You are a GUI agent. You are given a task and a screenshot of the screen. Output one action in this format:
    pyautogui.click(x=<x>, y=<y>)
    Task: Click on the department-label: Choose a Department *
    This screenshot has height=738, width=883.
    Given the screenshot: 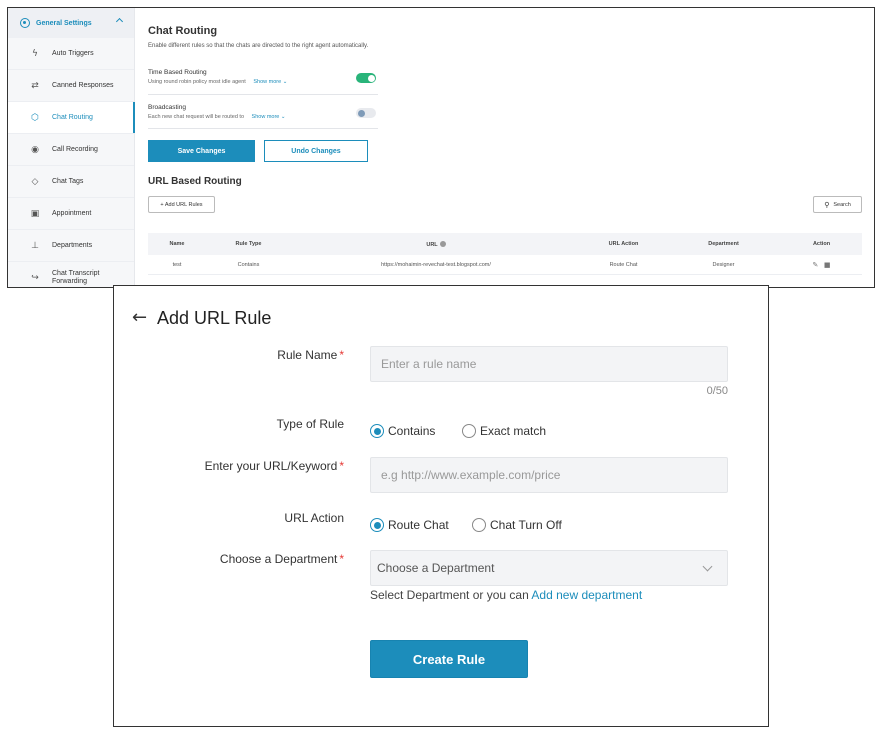 What is the action you would take?
    pyautogui.click(x=282, y=559)
    